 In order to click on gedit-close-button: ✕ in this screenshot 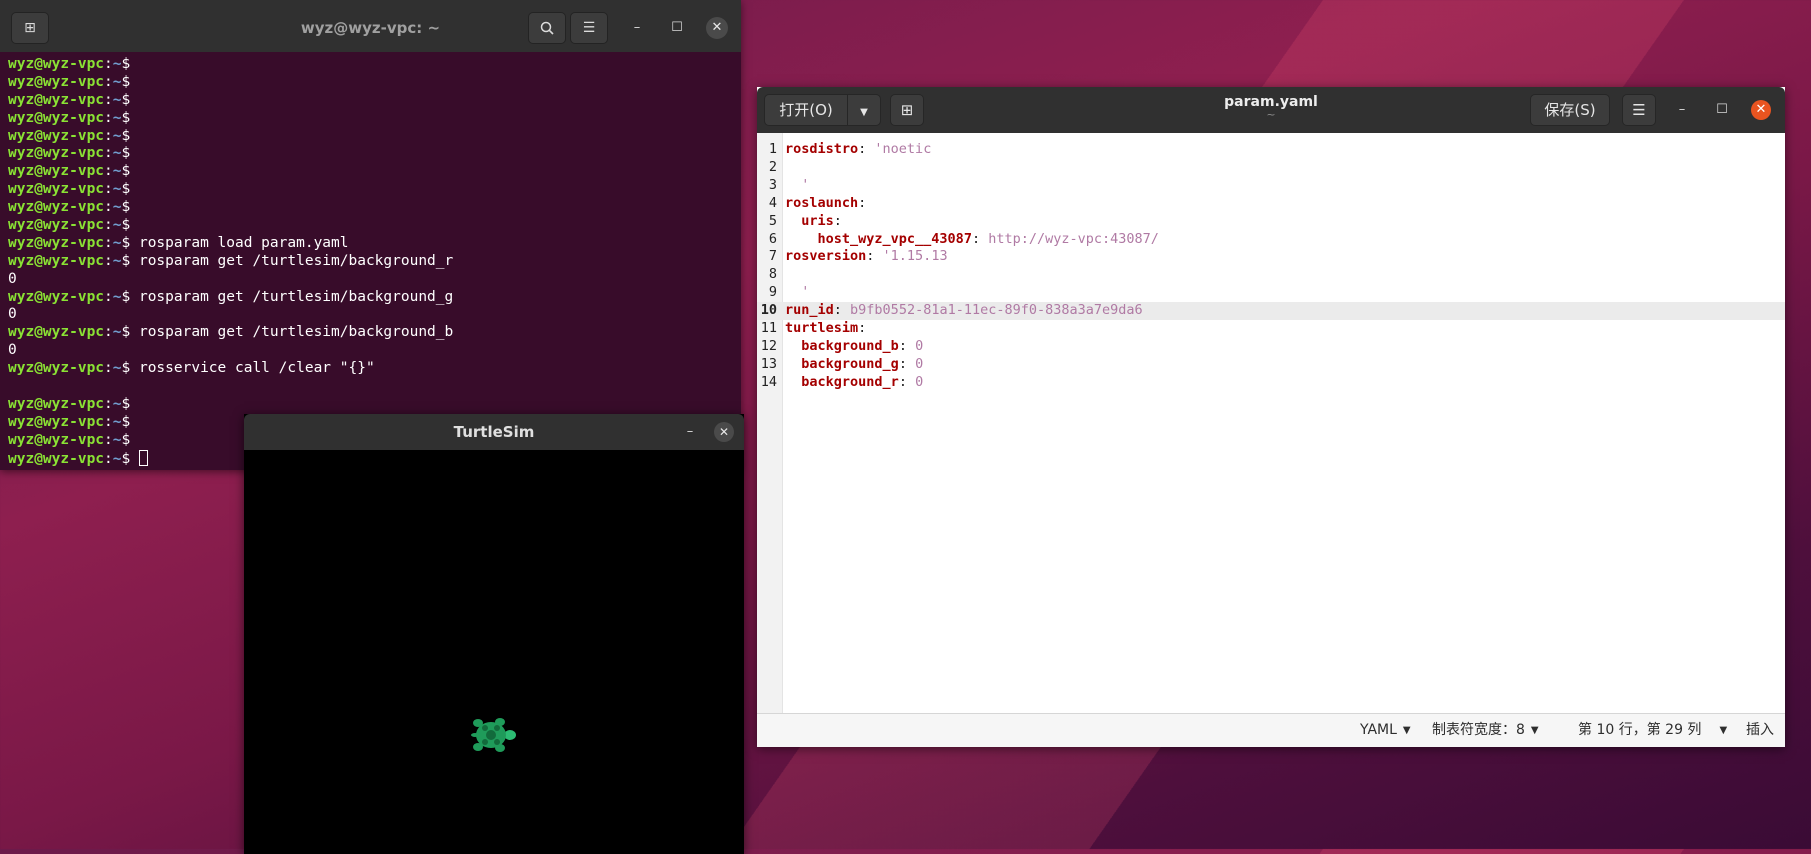, I will do `click(1761, 110)`.